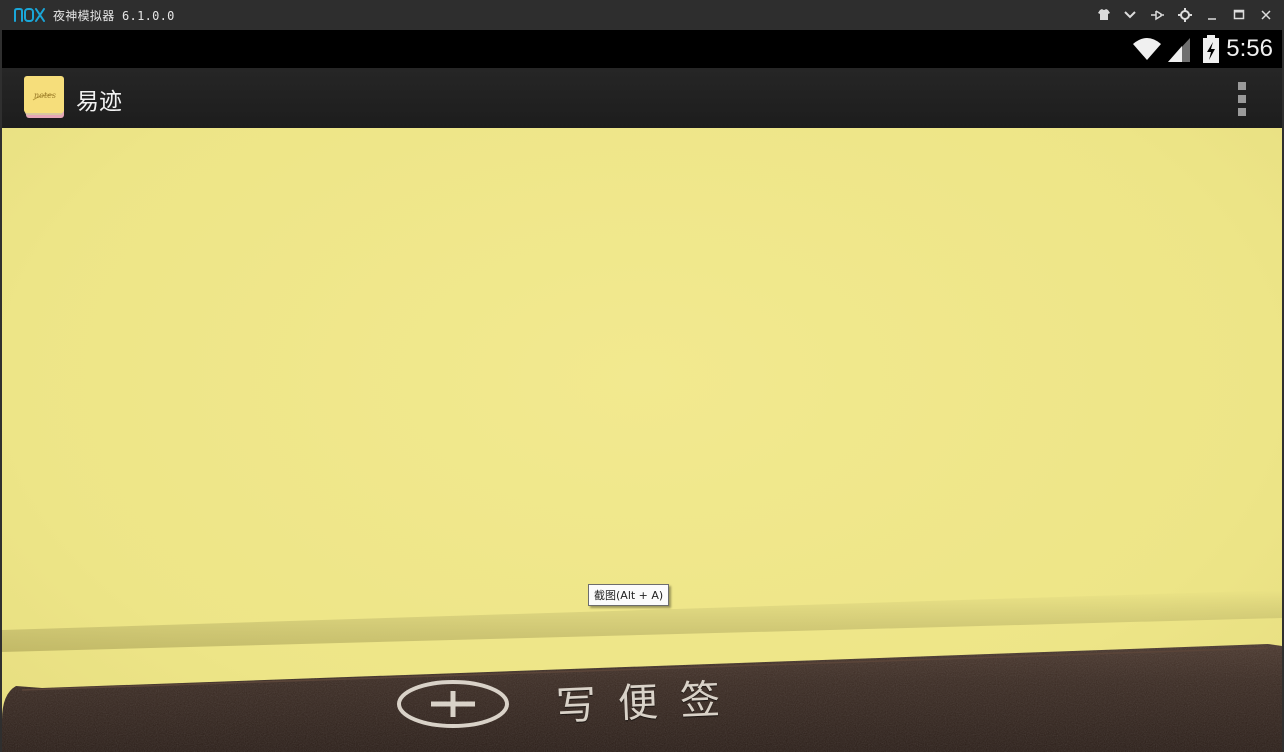 The width and height of the screenshot is (1284, 752). I want to click on battery-icon, so click(1211, 49).